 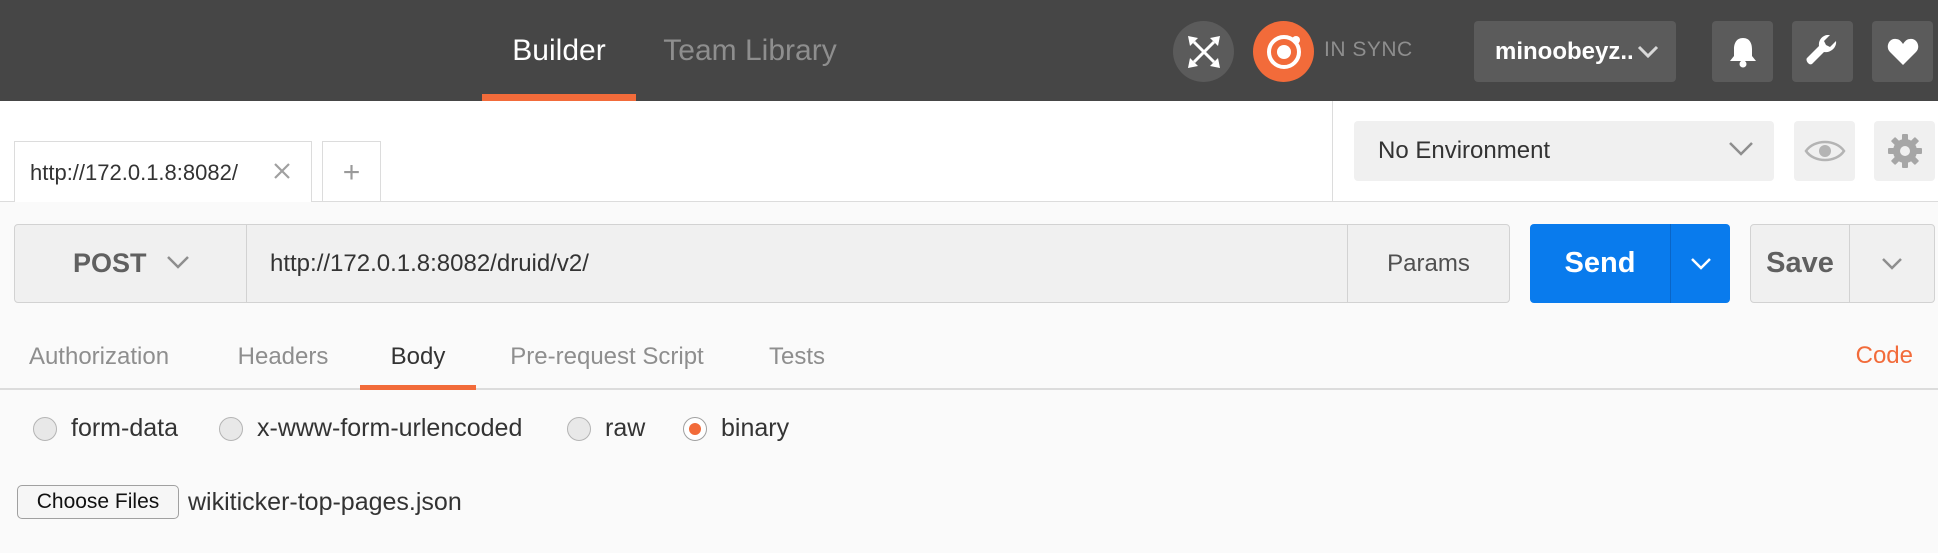 I want to click on tab-team-library: Team Library, so click(x=750, y=50).